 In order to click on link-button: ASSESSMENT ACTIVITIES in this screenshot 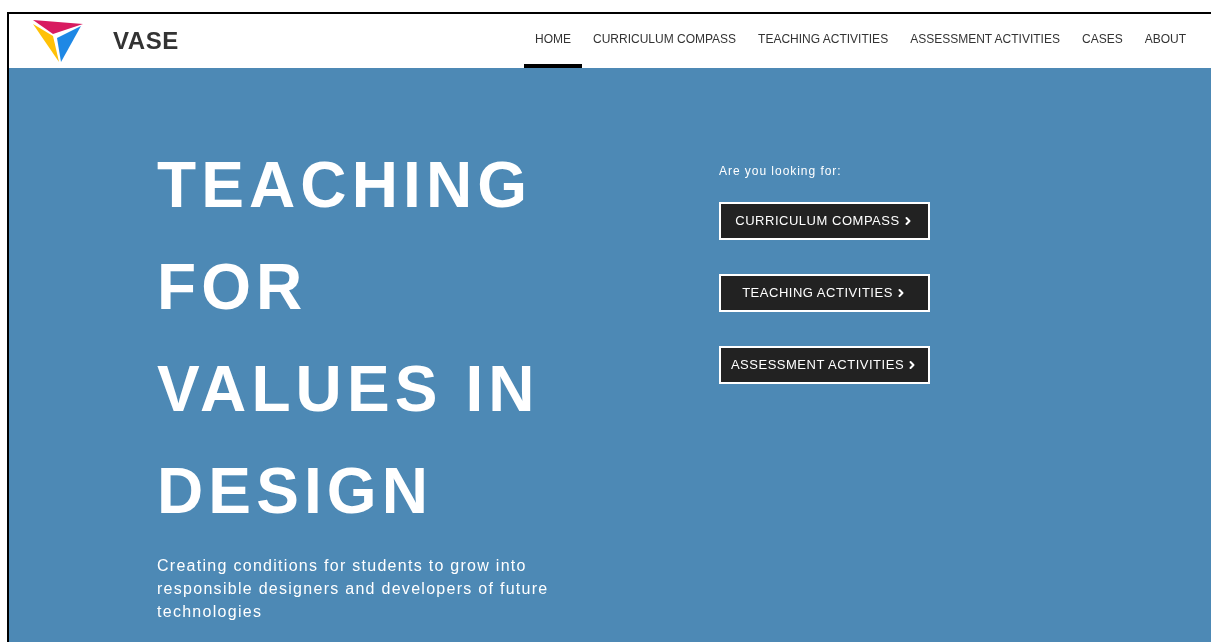, I will do `click(824, 365)`.